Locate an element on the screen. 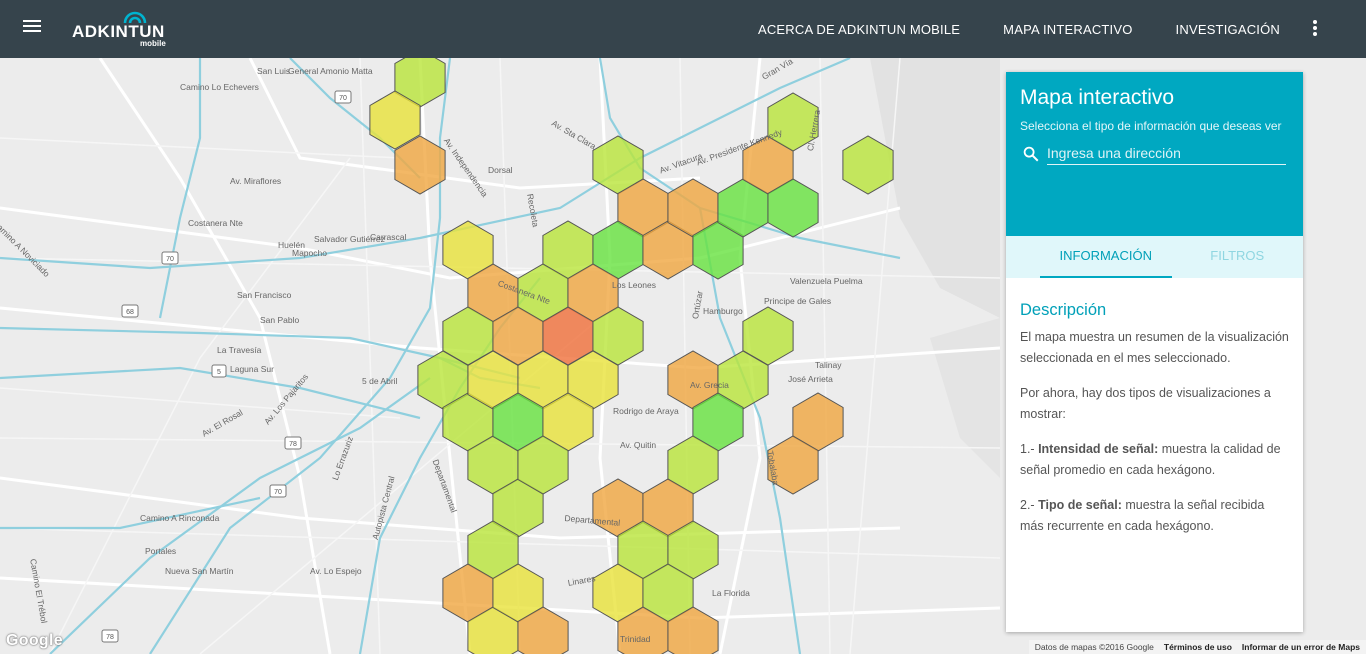 Image resolution: width=1366 pixels, height=654 pixels. street-label: San Luis is located at coordinates (274, 71).